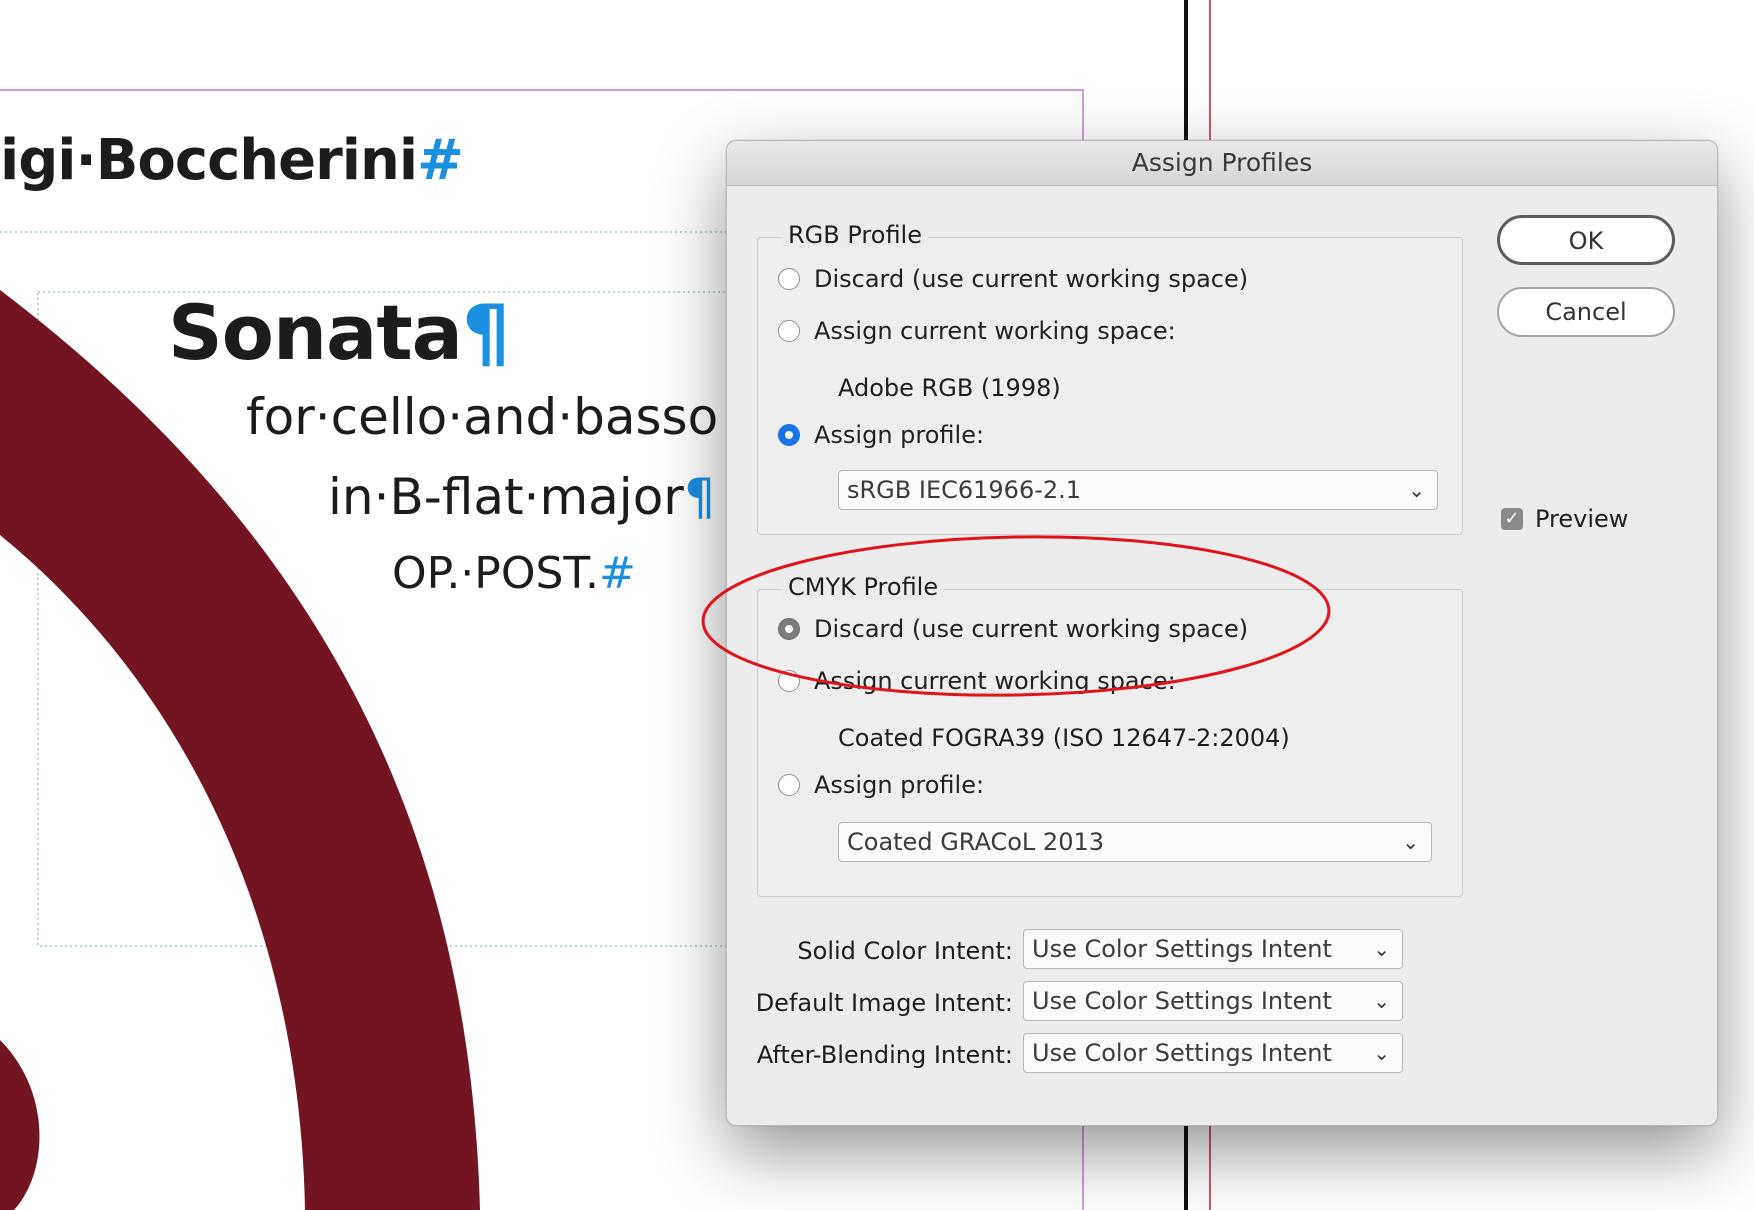 Image resolution: width=1754 pixels, height=1210 pixels. What do you see at coordinates (1564, 519) in the screenshot?
I see `preview-checkbox-row: ✓ Preview` at bounding box center [1564, 519].